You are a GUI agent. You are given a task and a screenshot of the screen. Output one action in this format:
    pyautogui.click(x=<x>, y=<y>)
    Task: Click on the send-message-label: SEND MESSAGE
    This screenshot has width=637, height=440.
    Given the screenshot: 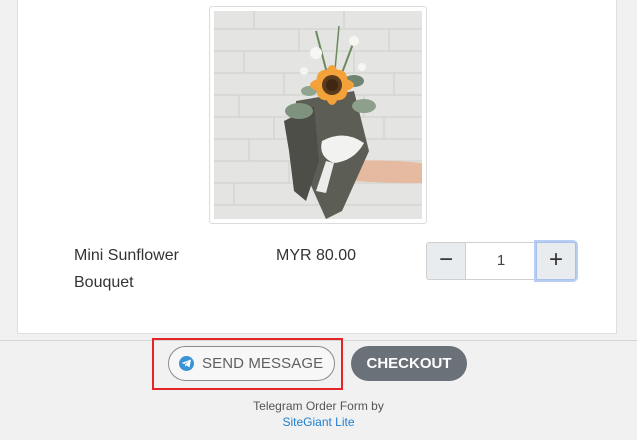 What is the action you would take?
    pyautogui.click(x=263, y=363)
    